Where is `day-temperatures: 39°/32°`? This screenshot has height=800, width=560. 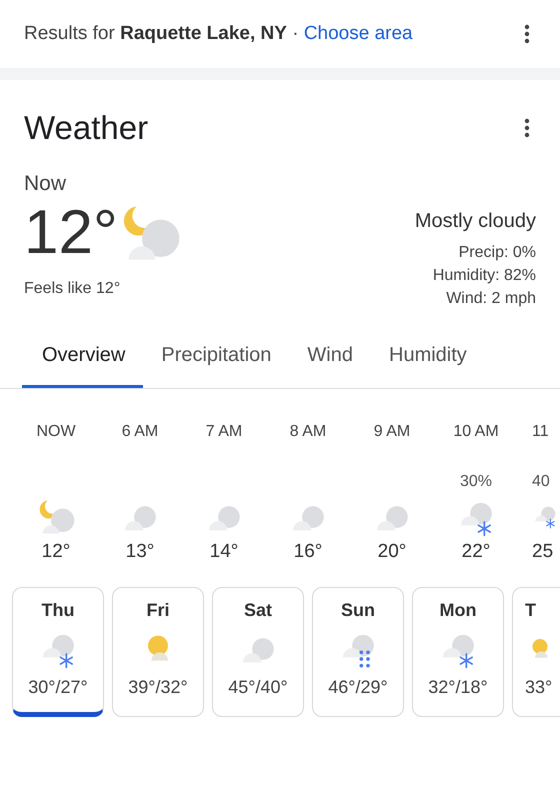
day-temperatures: 39°/32° is located at coordinates (158, 687).